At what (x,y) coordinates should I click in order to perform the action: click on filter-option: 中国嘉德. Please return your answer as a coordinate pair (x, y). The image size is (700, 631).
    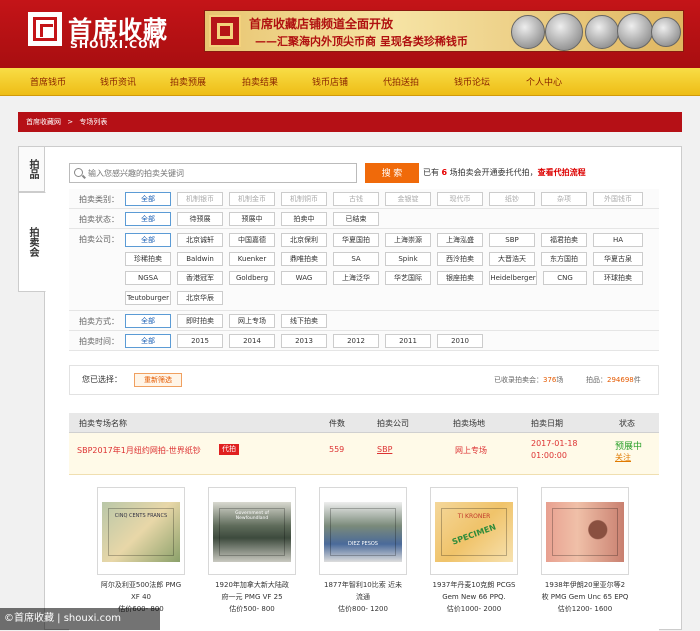
    Looking at the image, I should click on (252, 240).